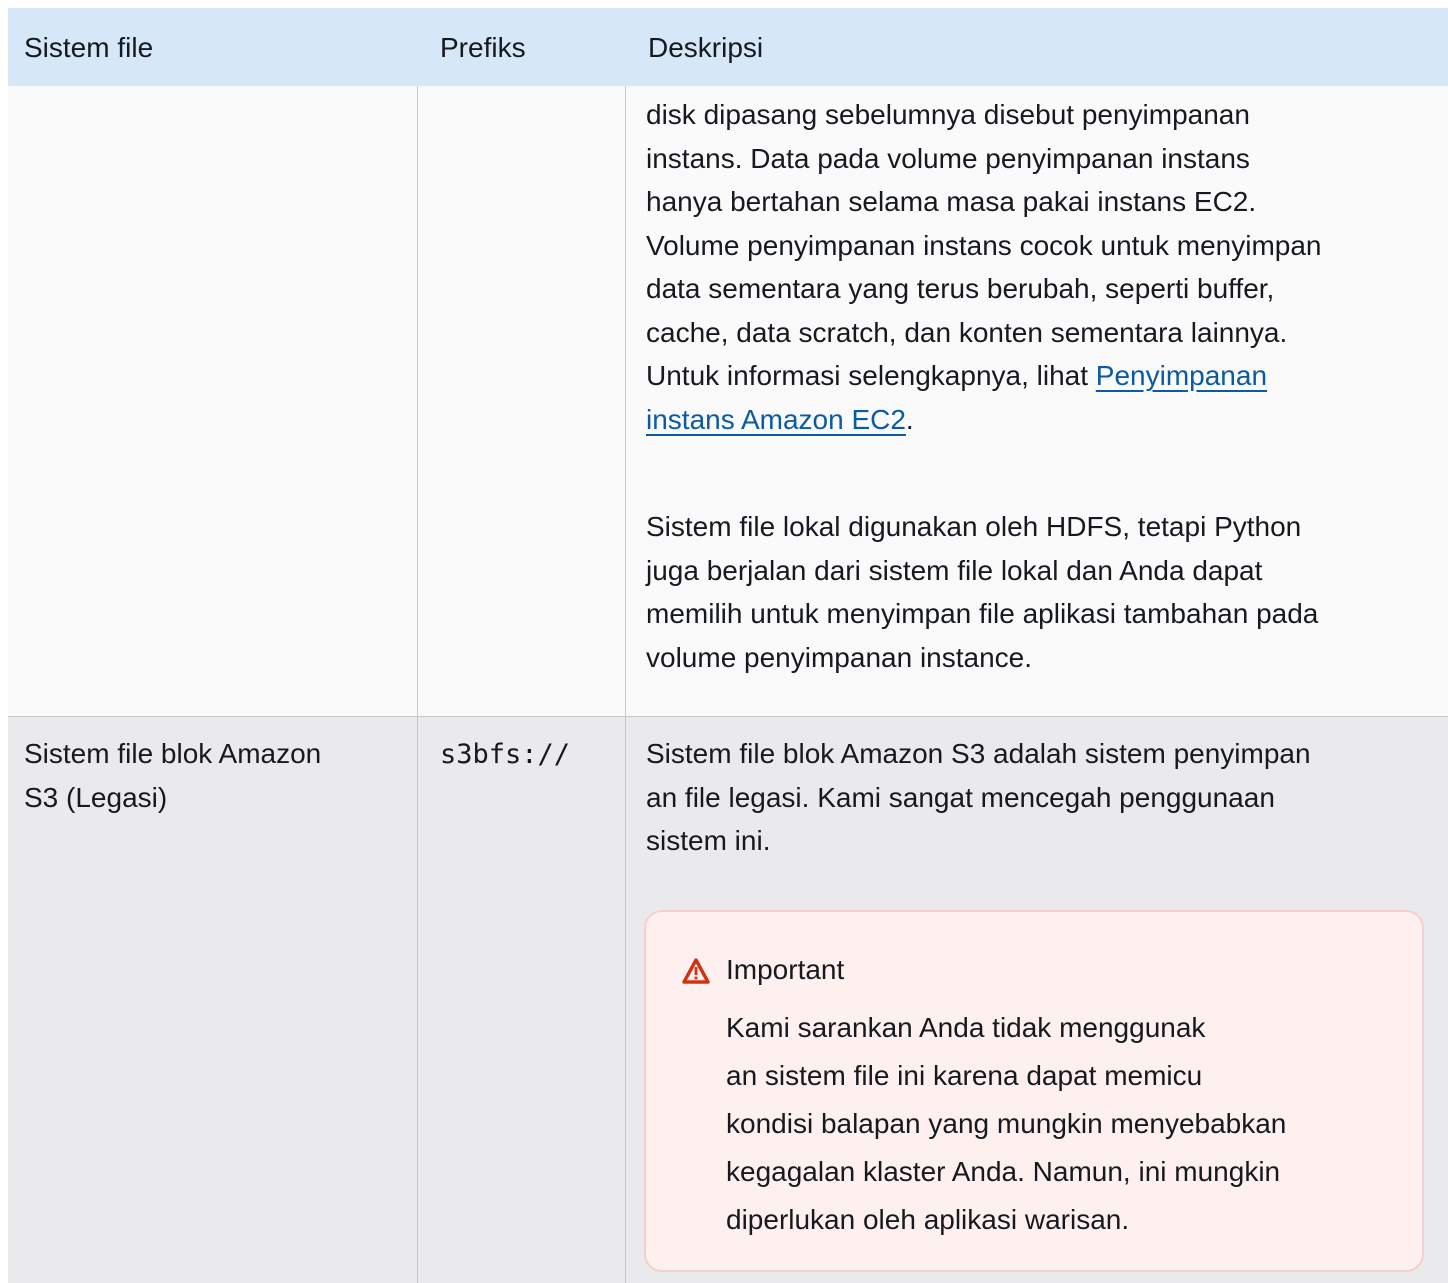 Image resolution: width=1448 pixels, height=1283 pixels. I want to click on more-info-line: instans Amazon EC2., so click(984, 420).